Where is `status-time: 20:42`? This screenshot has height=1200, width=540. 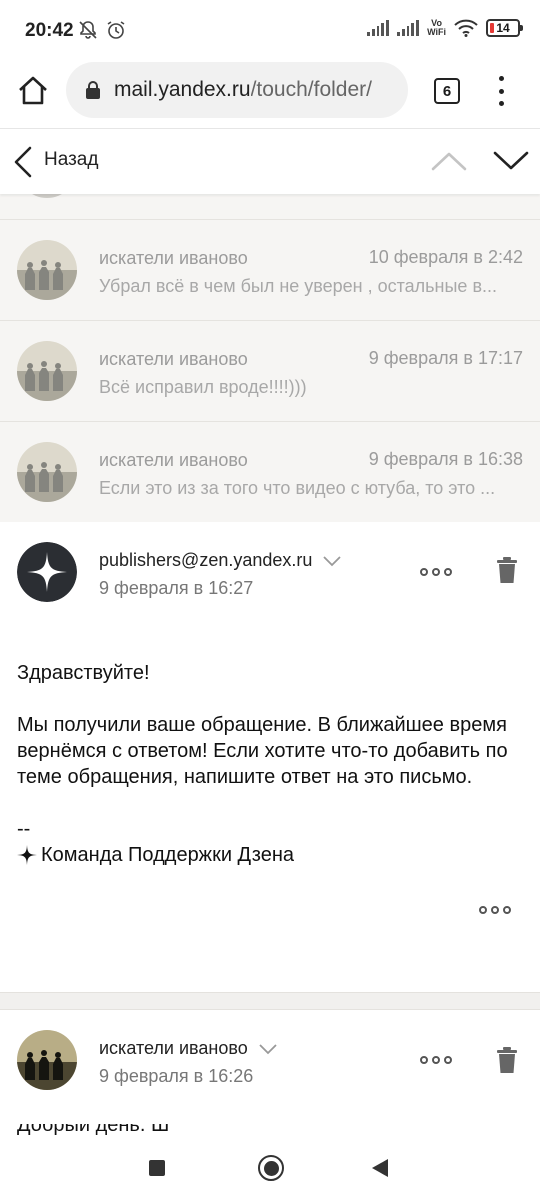 status-time: 20:42 is located at coordinates (49, 30).